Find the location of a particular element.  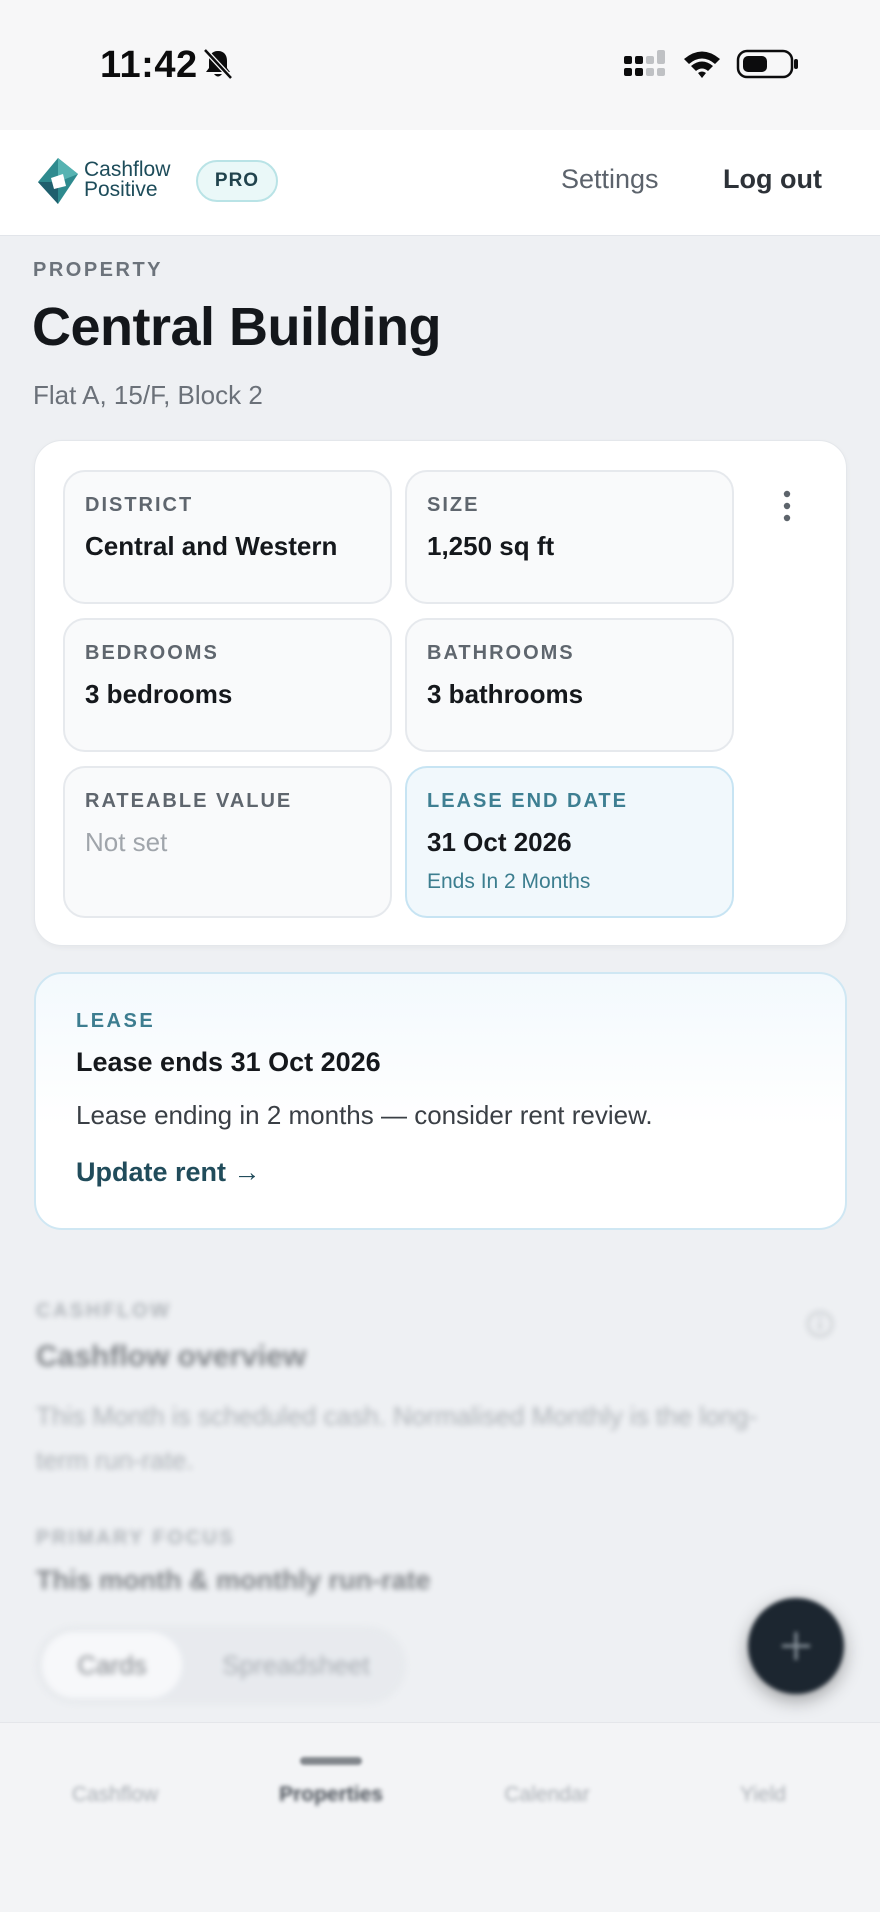

primary-focus-eyebrow: PRIMARY FOCUS is located at coordinates (136, 1538).